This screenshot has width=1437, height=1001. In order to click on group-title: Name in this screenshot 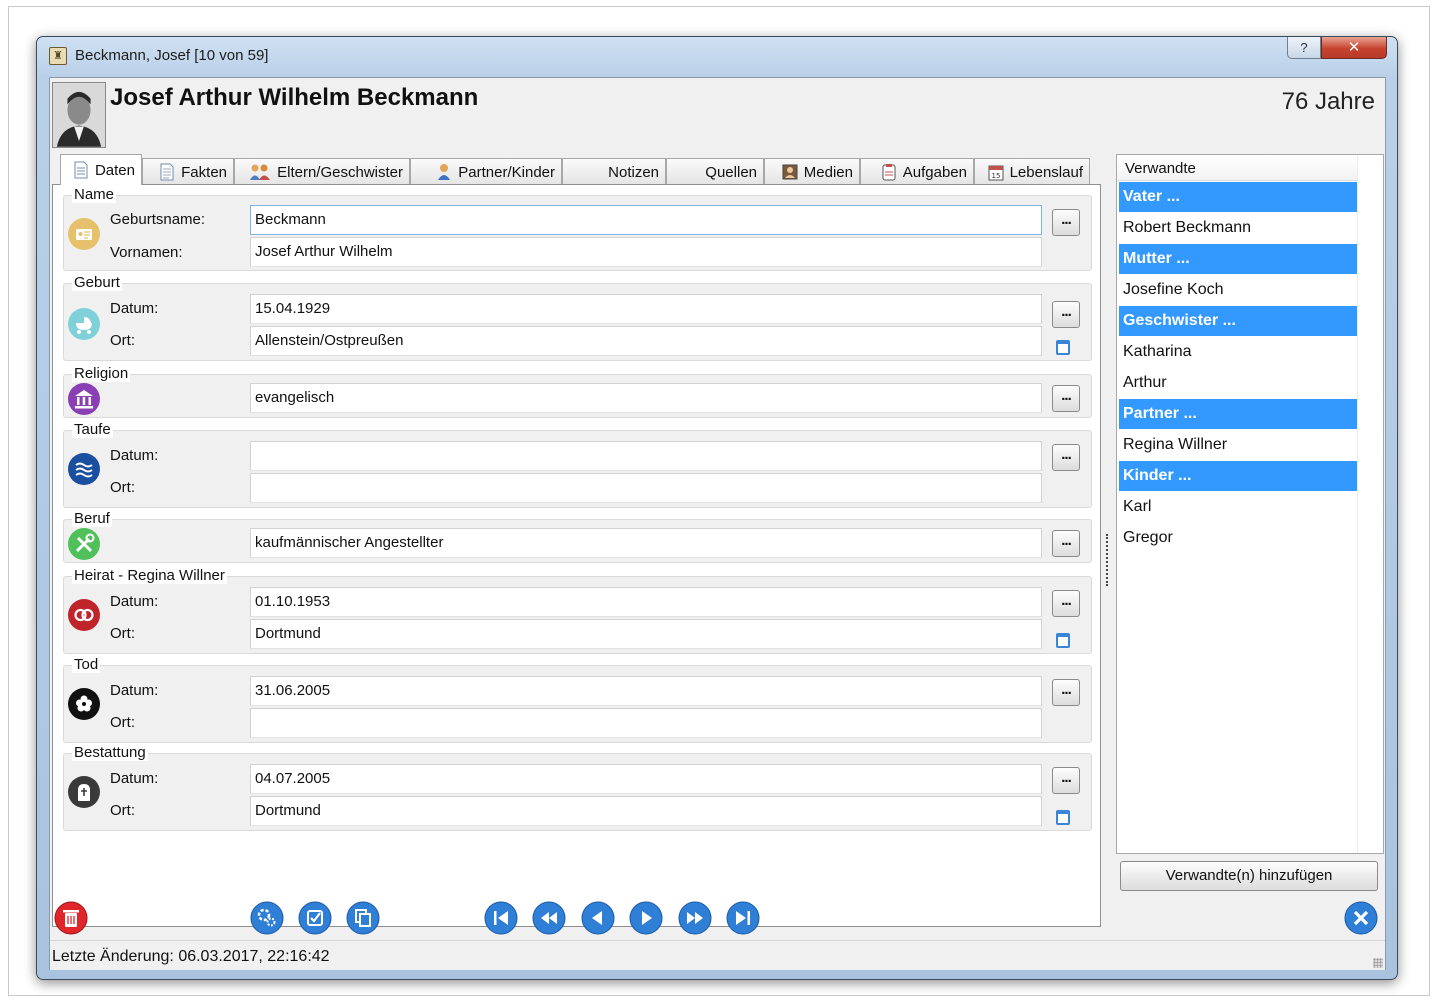, I will do `click(94, 194)`.